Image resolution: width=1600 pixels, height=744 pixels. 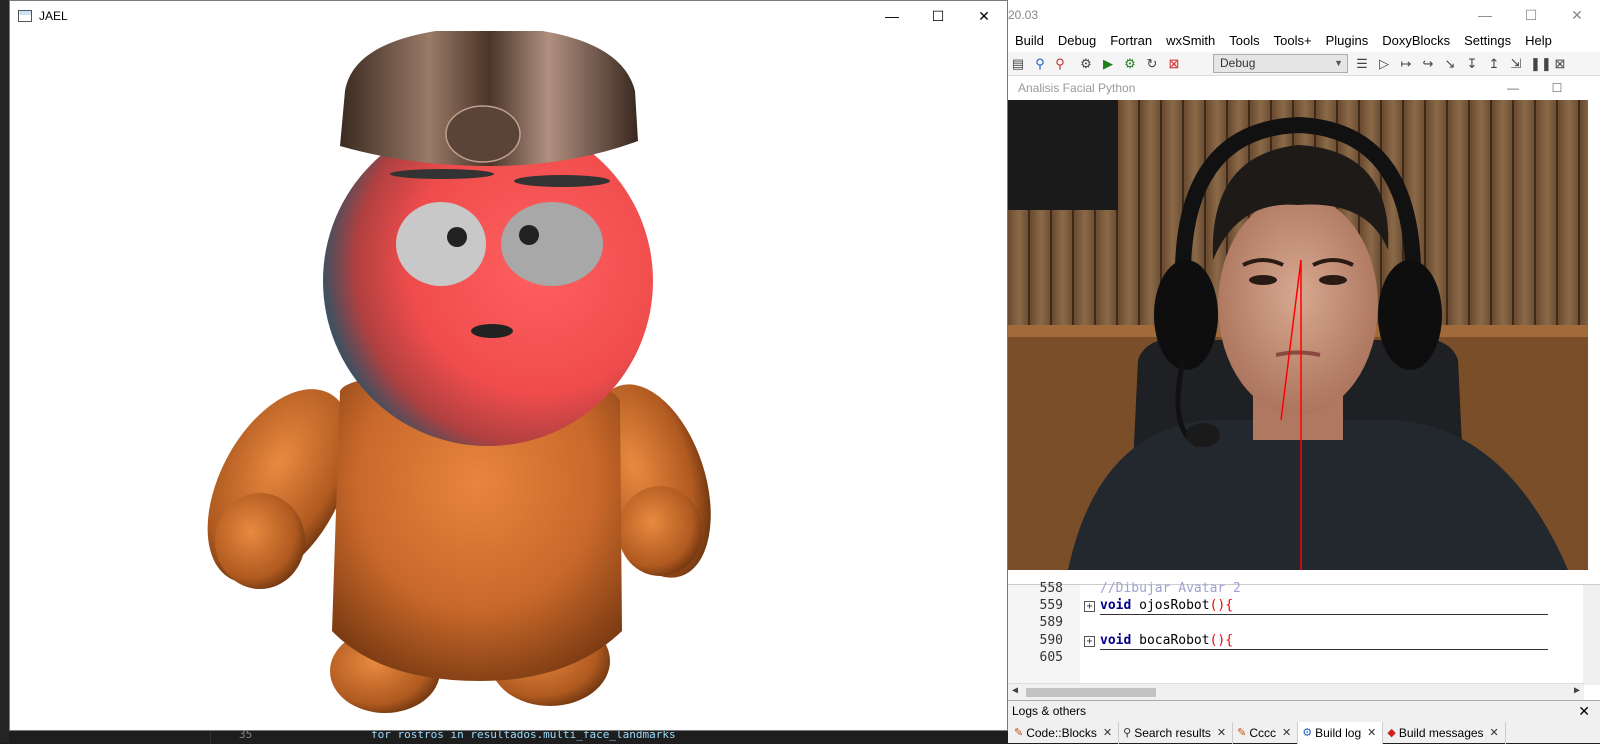 What do you see at coordinates (1591, 635) in the screenshot?
I see `vertical-scrollbar` at bounding box center [1591, 635].